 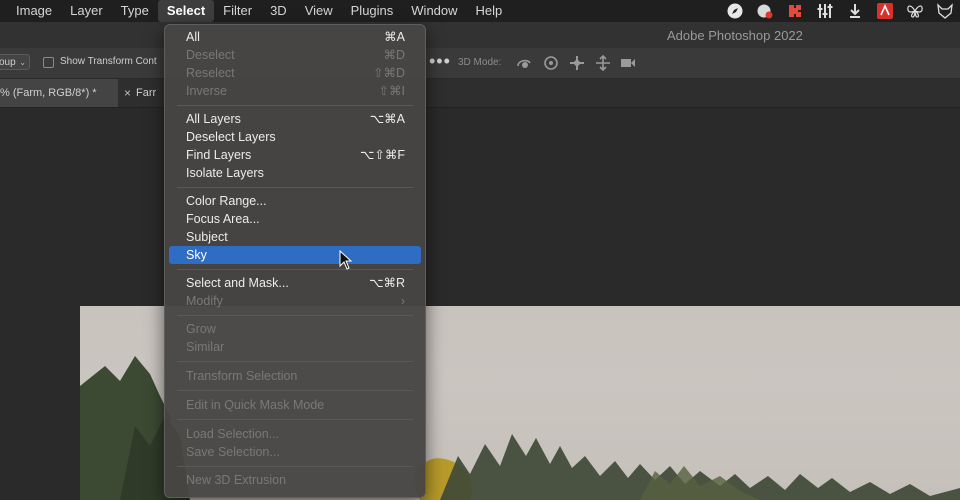 What do you see at coordinates (210, 55) in the screenshot?
I see `menu-item-label: Deselect` at bounding box center [210, 55].